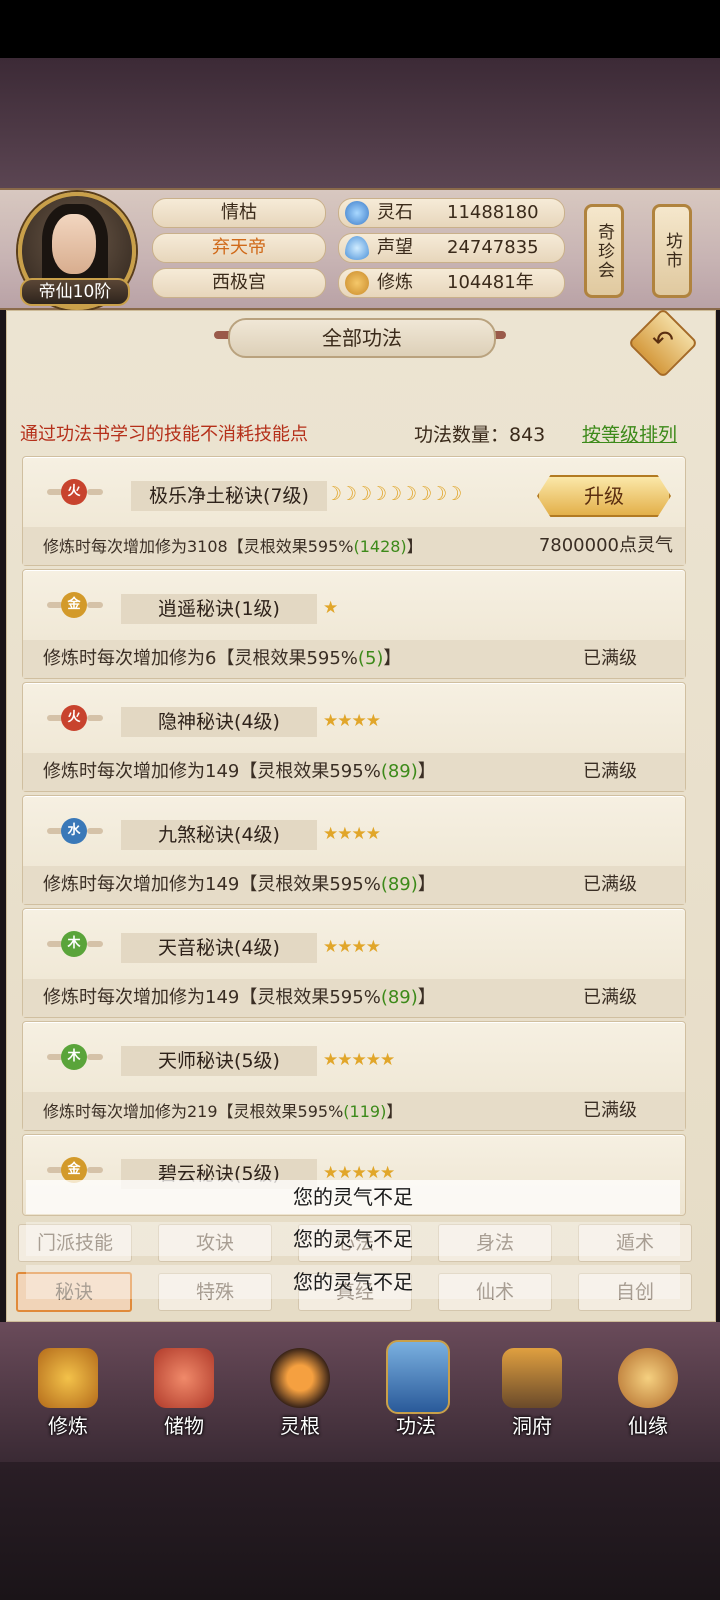 The width and height of the screenshot is (720, 1600). I want to click on skill-description: 修炼时每次增加修为219【灵根效果595%(119)】, so click(222, 1110).